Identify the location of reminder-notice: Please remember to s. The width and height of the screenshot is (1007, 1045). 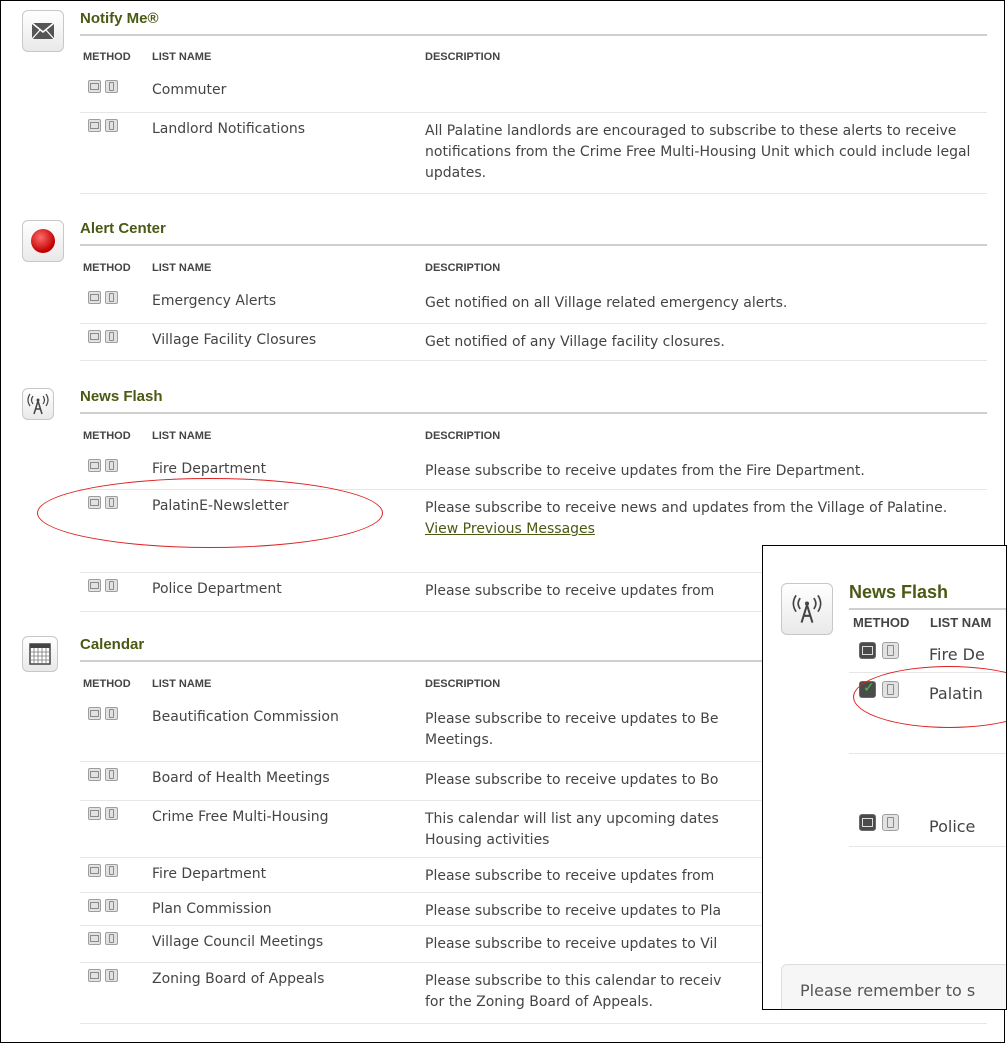
(893, 986).